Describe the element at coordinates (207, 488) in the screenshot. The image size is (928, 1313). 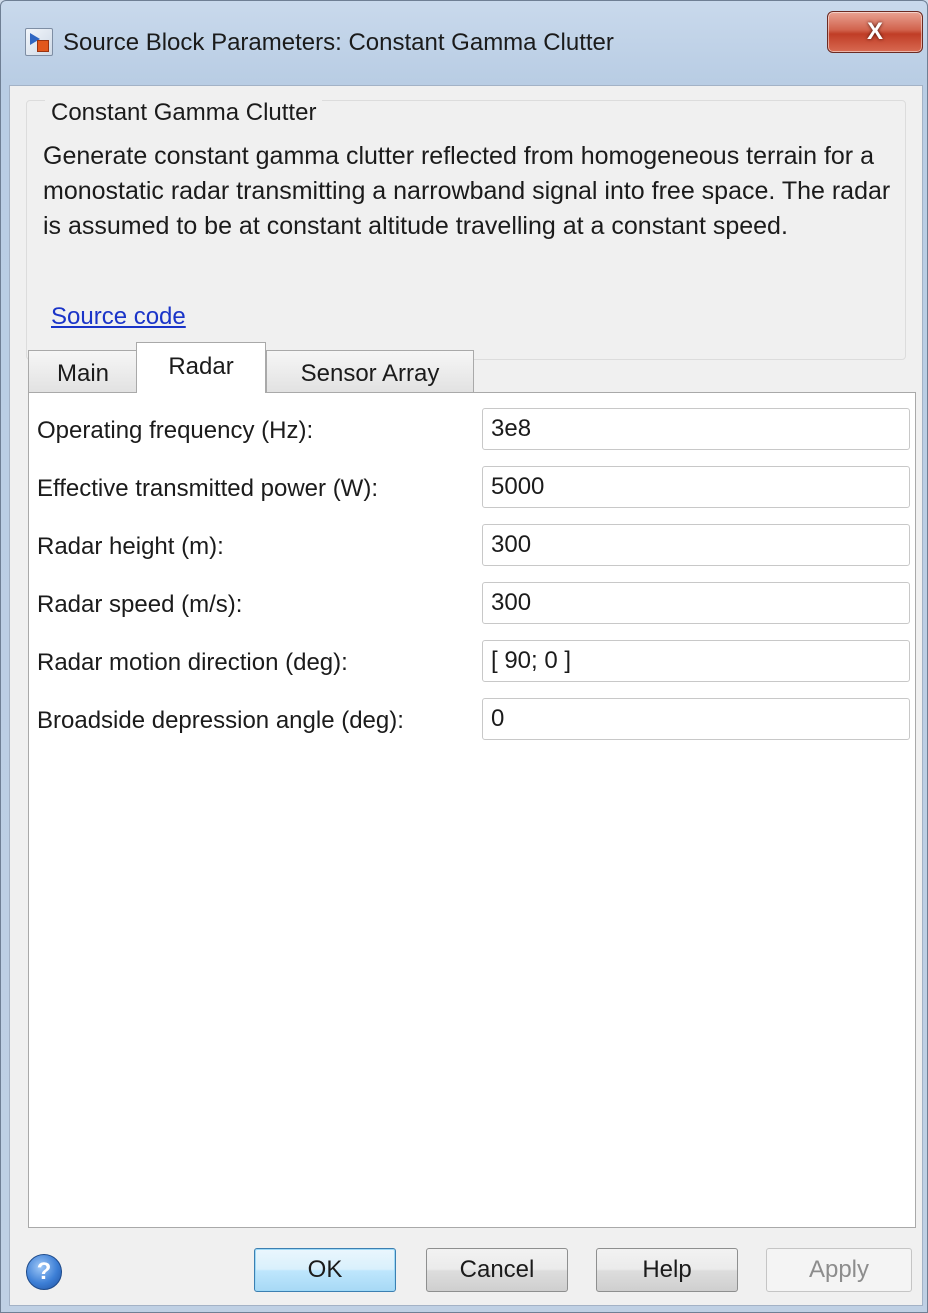
I see `effective-transmitted-power-label: Effective transmitted power (W):` at that location.